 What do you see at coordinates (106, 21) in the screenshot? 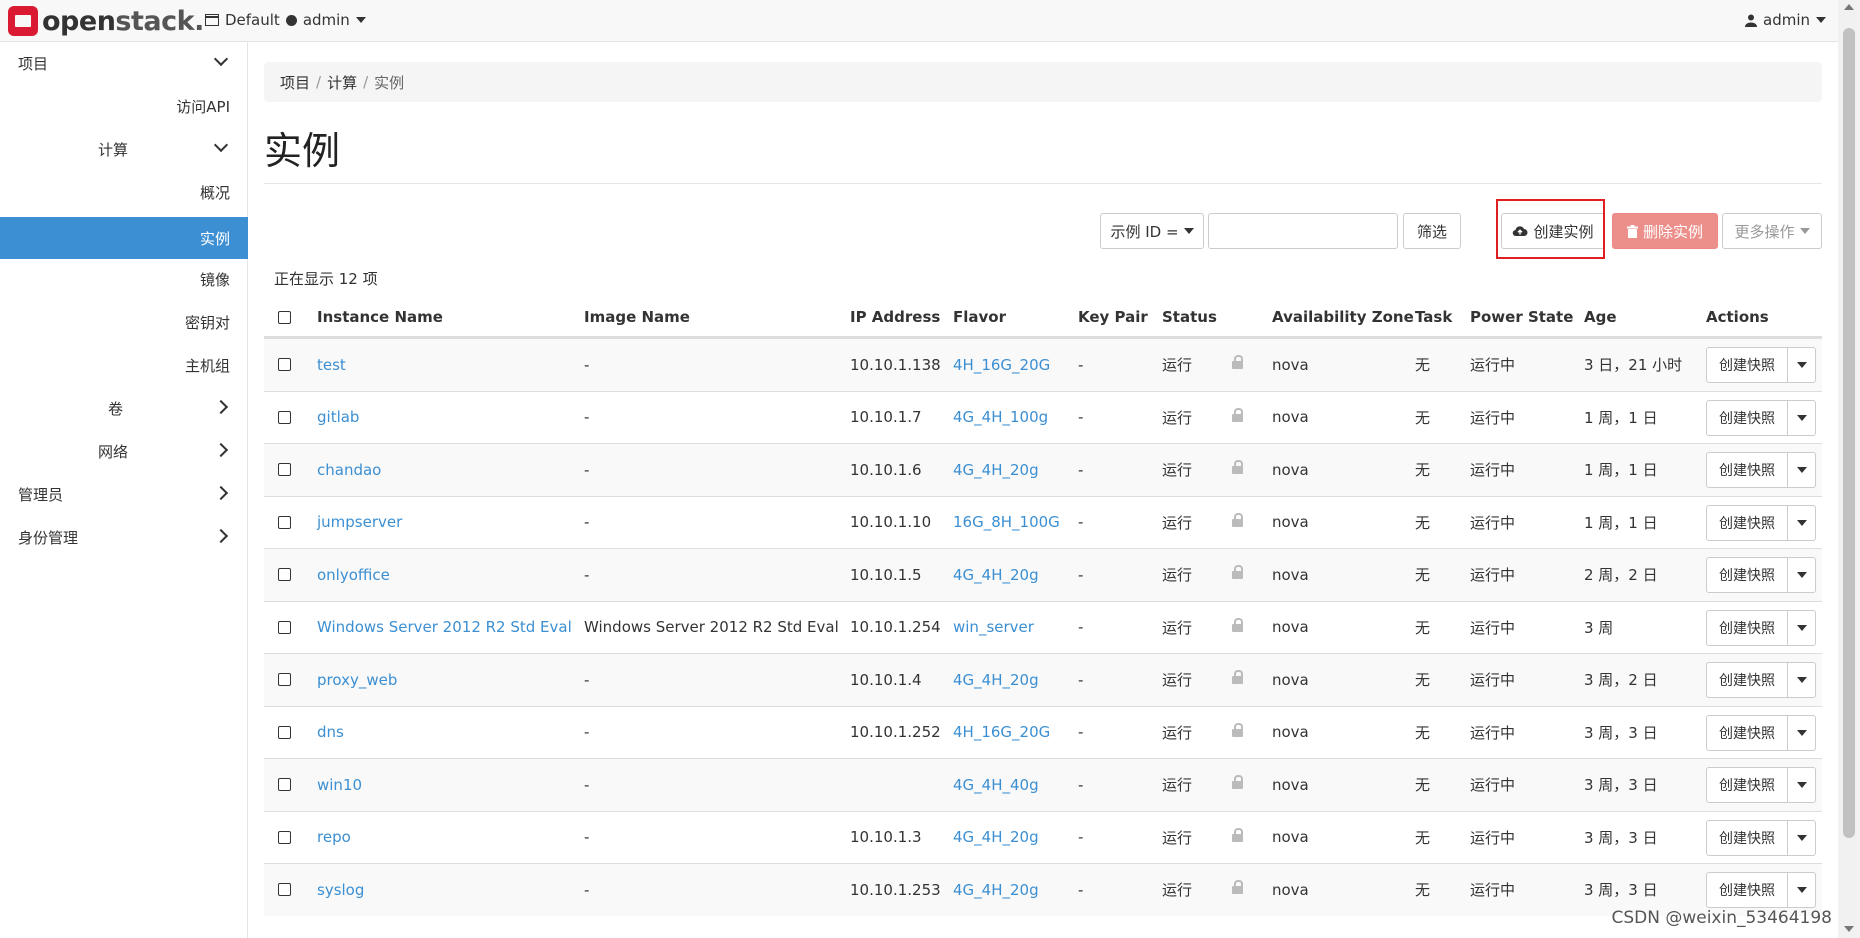
I see `openstack-logo: openstack.` at bounding box center [106, 21].